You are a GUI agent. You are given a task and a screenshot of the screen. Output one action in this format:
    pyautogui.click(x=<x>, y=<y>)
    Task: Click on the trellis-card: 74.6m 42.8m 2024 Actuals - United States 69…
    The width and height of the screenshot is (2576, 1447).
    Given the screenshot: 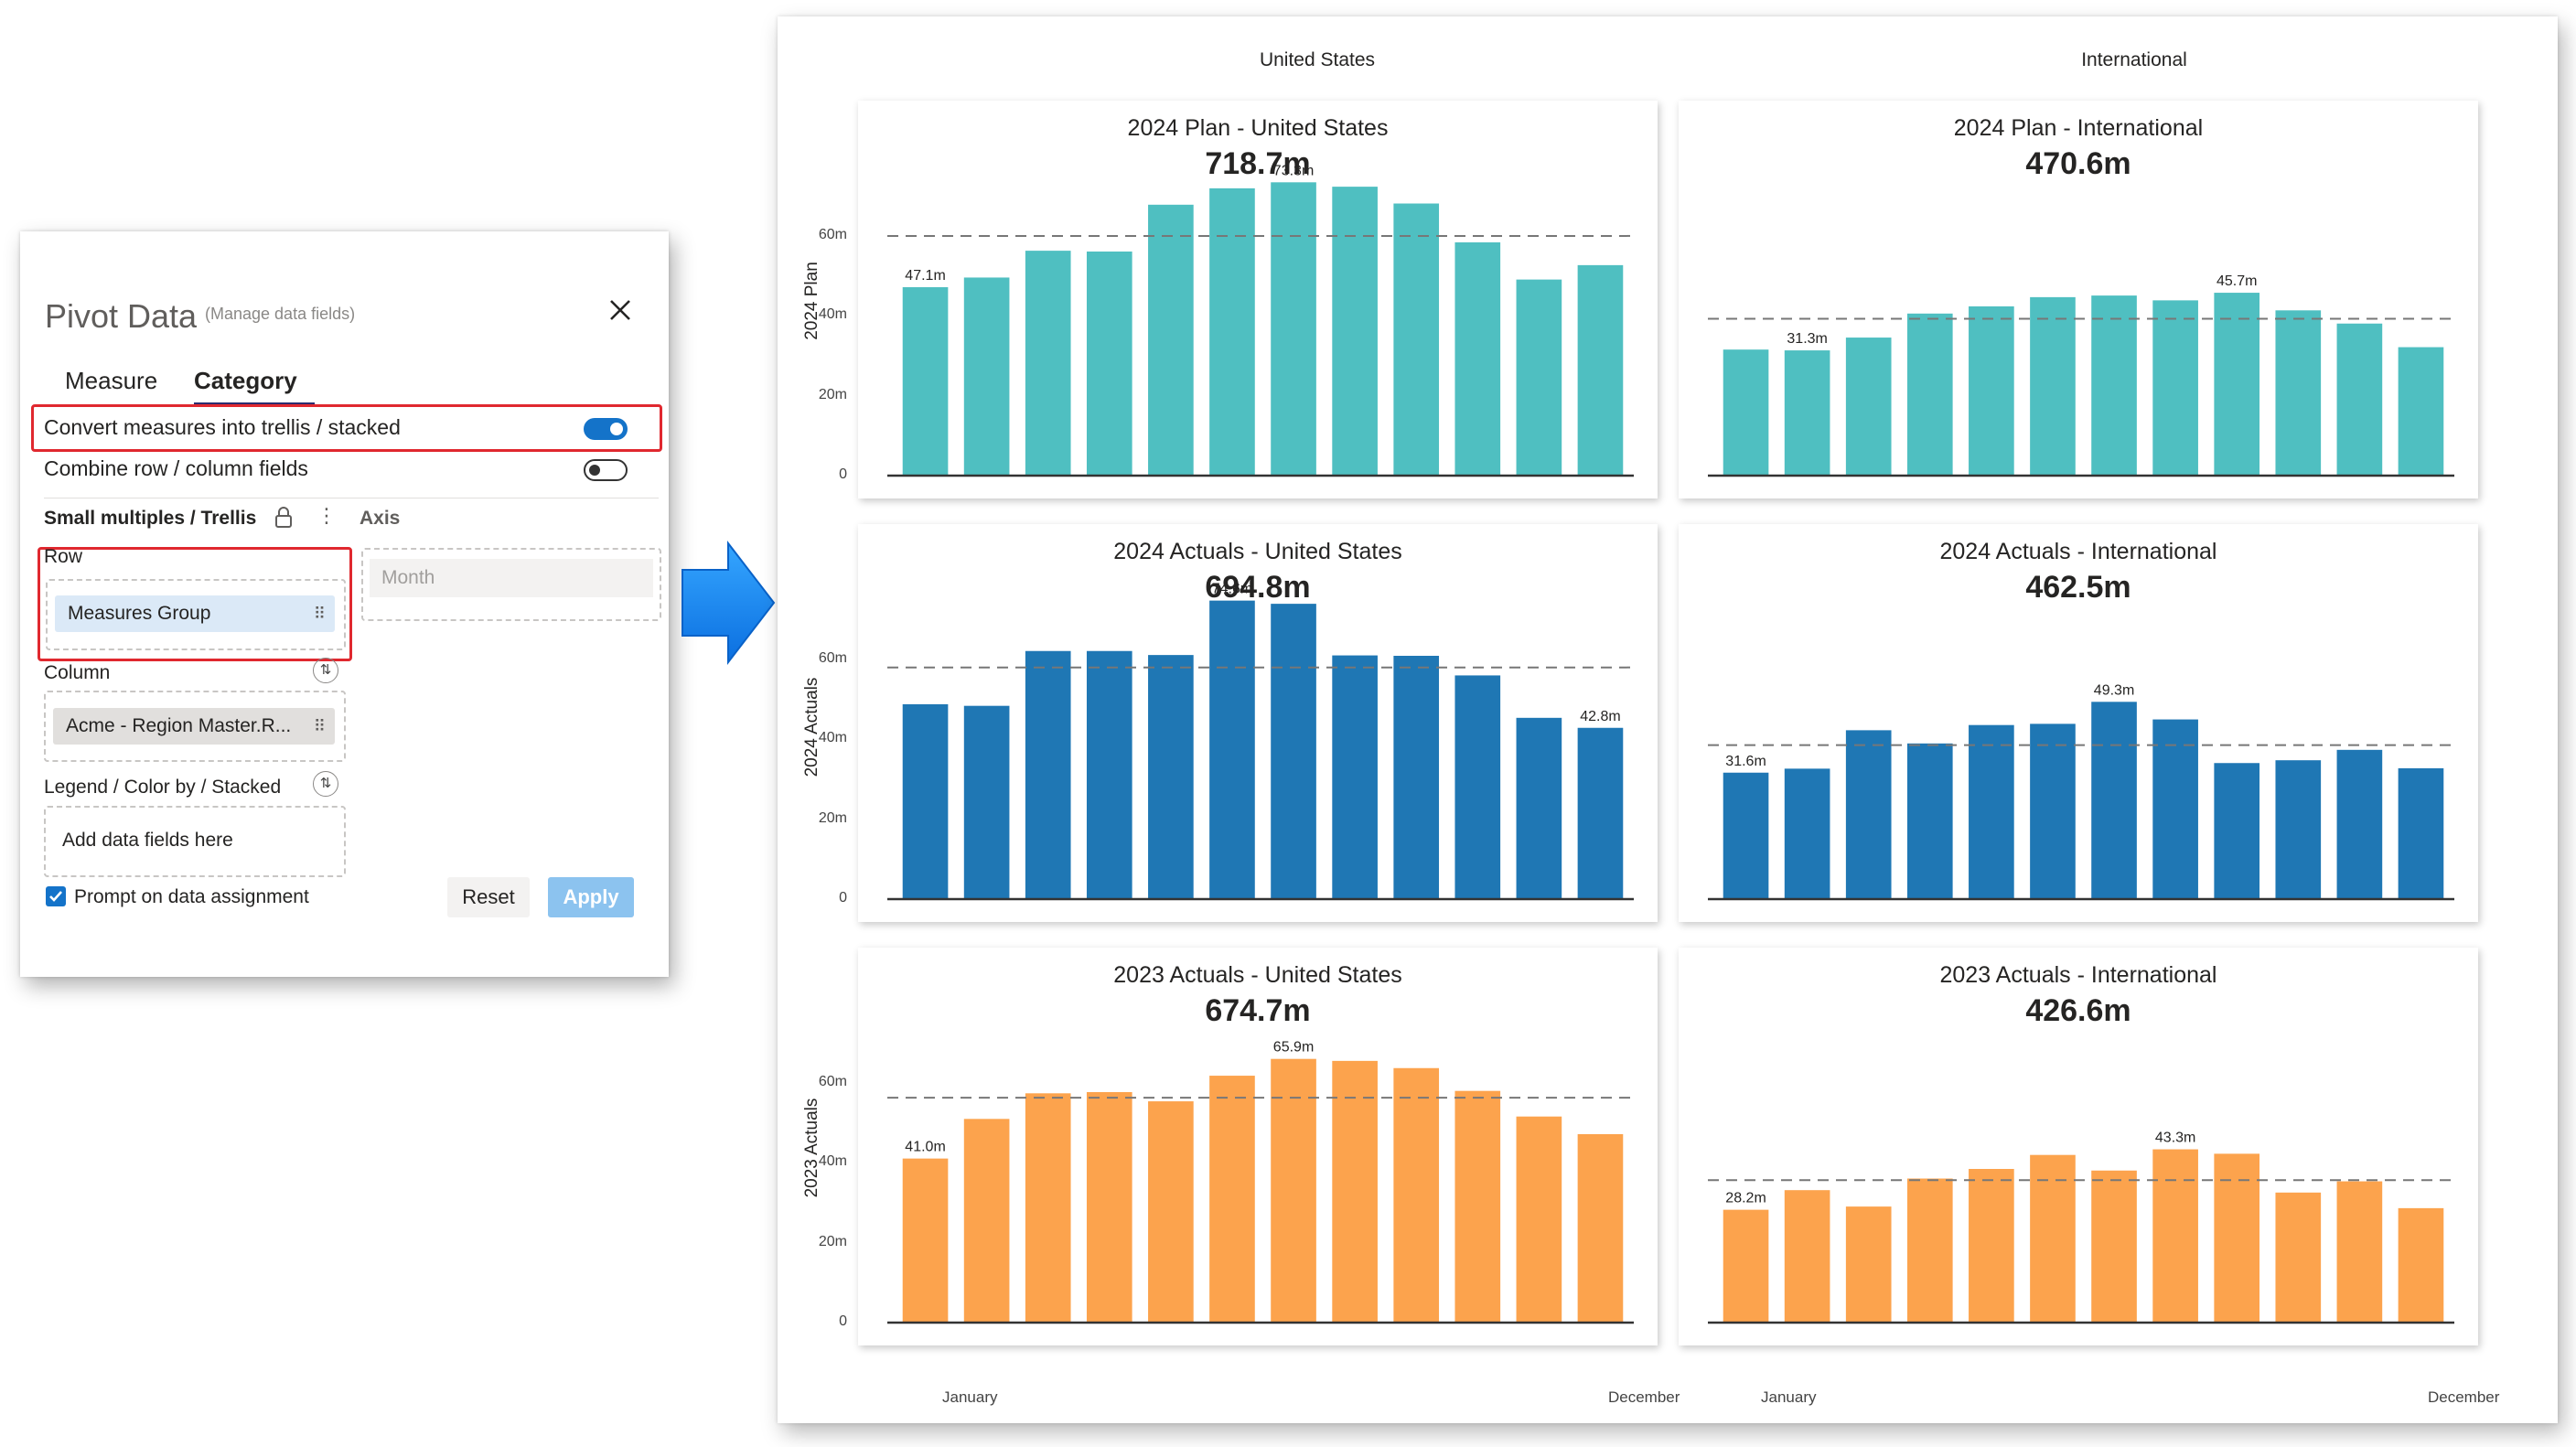 What is the action you would take?
    pyautogui.click(x=1258, y=723)
    